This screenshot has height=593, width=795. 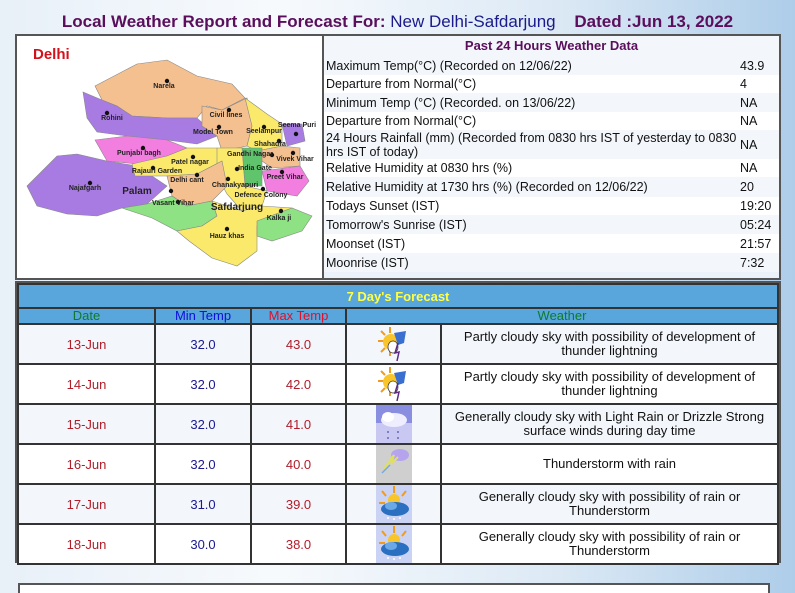 I want to click on map-location-label: India Gate, so click(x=255, y=168).